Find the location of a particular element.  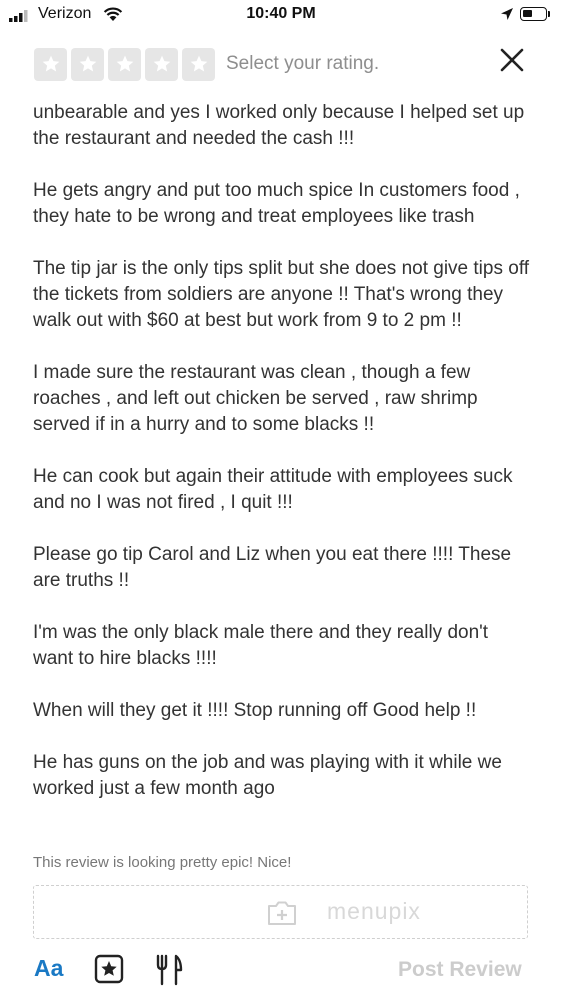

star-1-button is located at coordinates (50, 64).